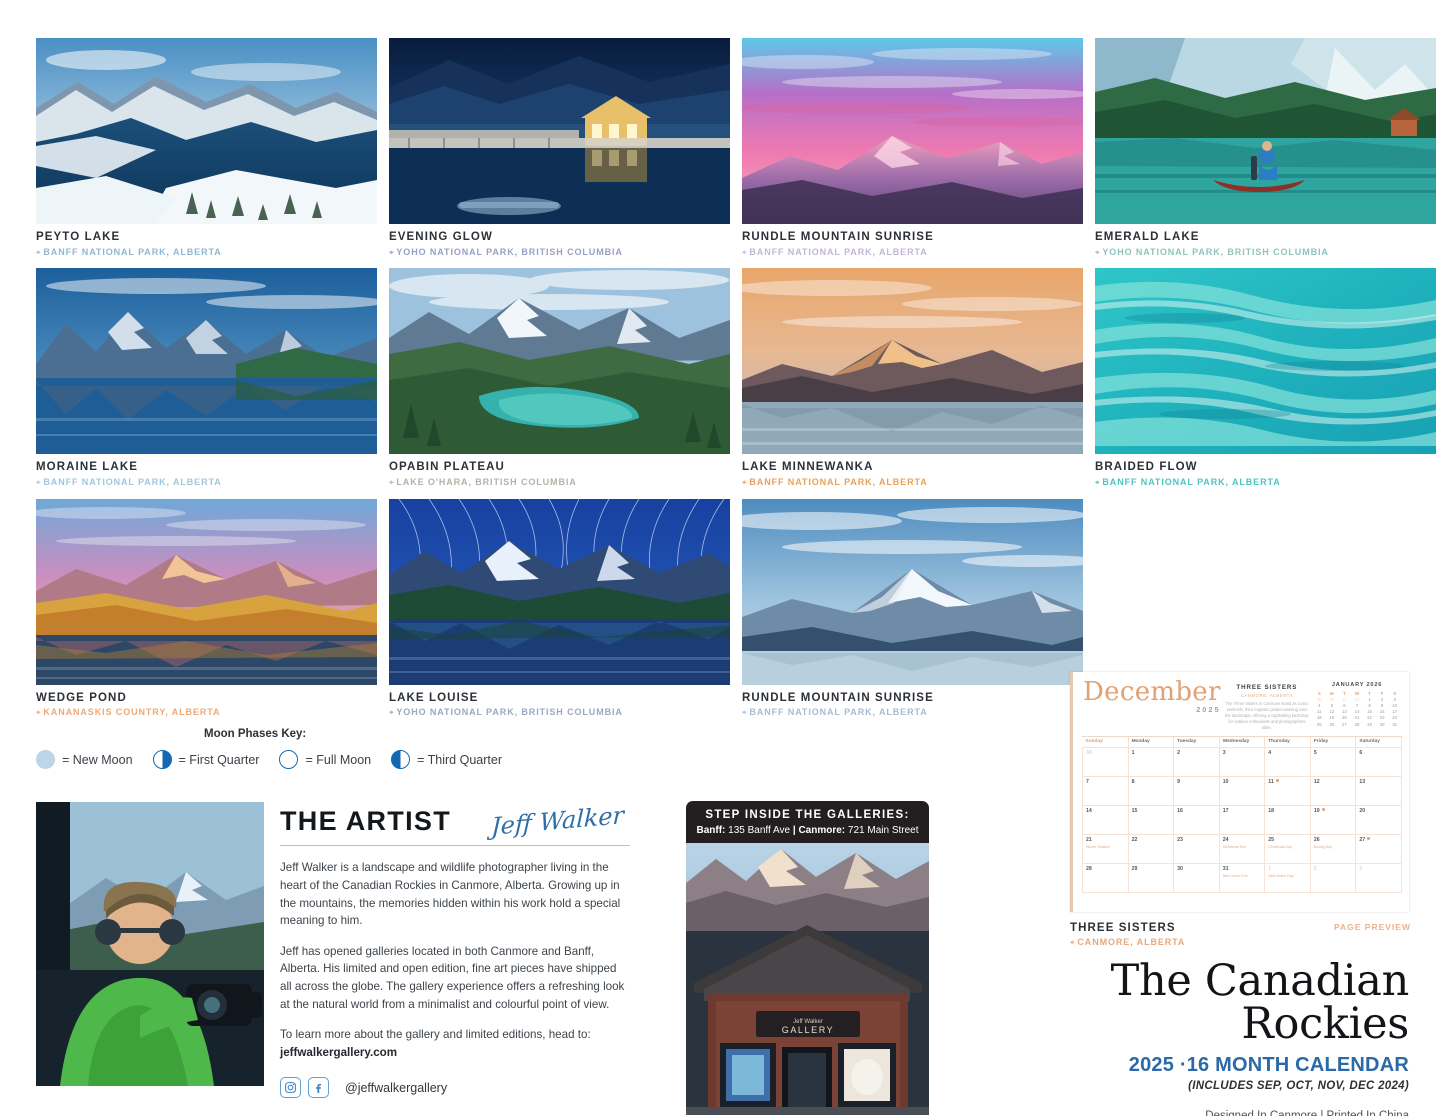  I want to click on calendar-day-cell: 6, so click(1378, 762).